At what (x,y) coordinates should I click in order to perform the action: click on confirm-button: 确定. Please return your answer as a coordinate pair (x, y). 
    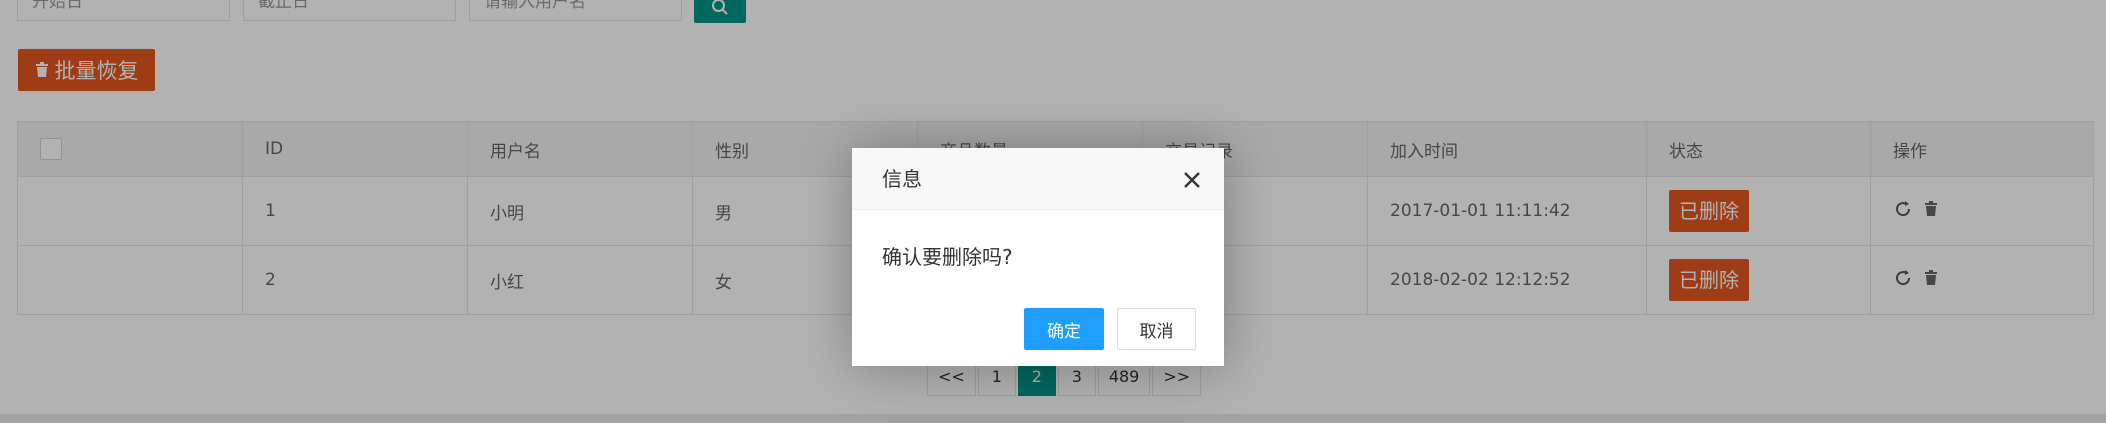
    Looking at the image, I should click on (1064, 329).